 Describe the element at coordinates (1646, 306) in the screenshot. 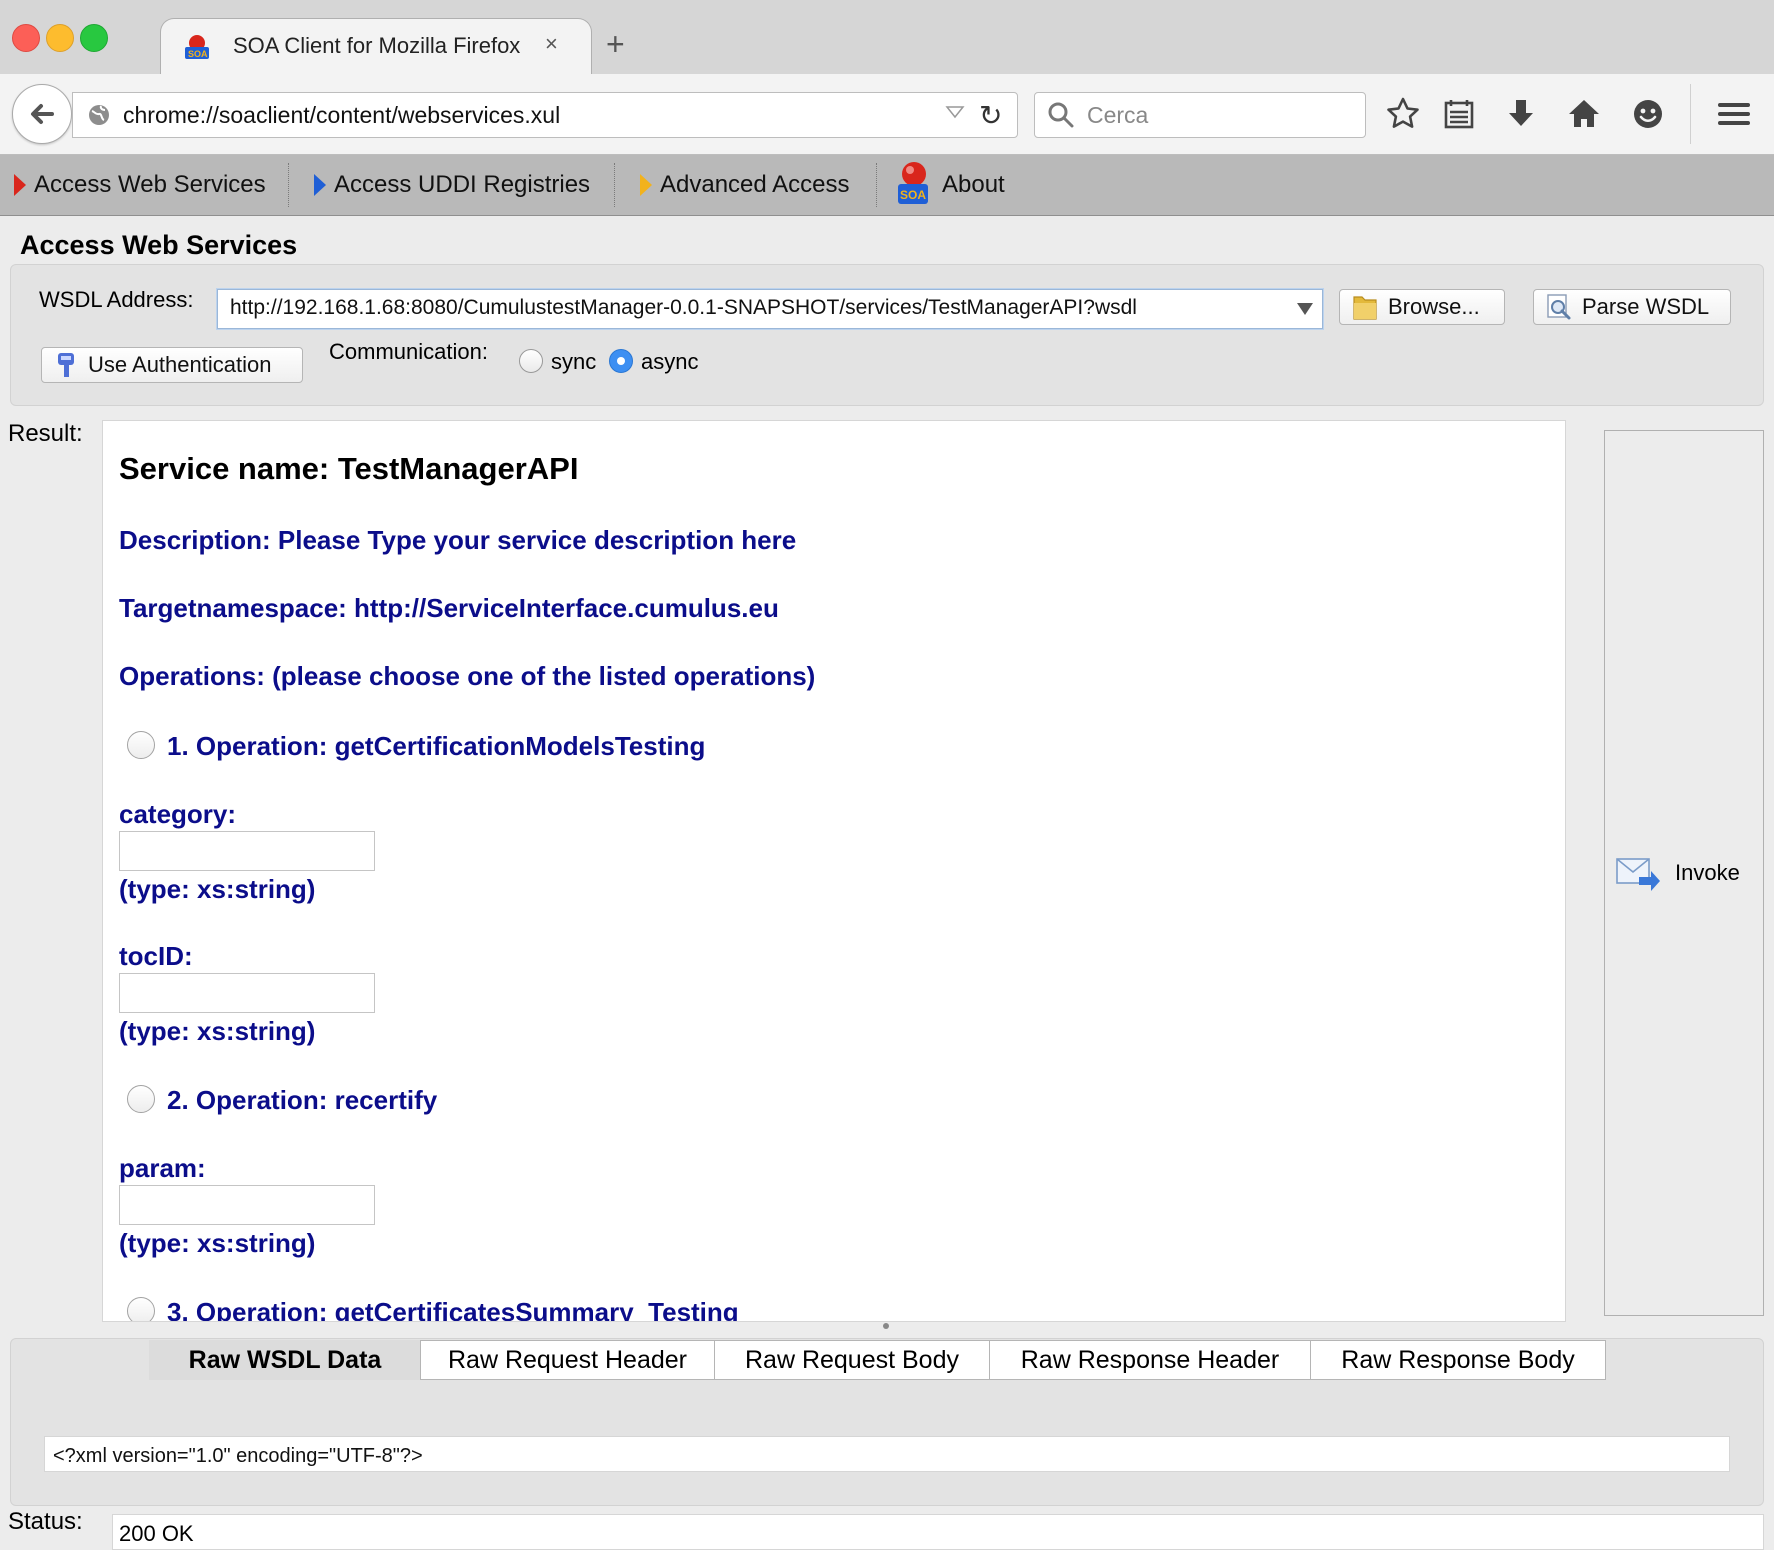

I see `parse-wsdl-label: Parse WSDL` at that location.